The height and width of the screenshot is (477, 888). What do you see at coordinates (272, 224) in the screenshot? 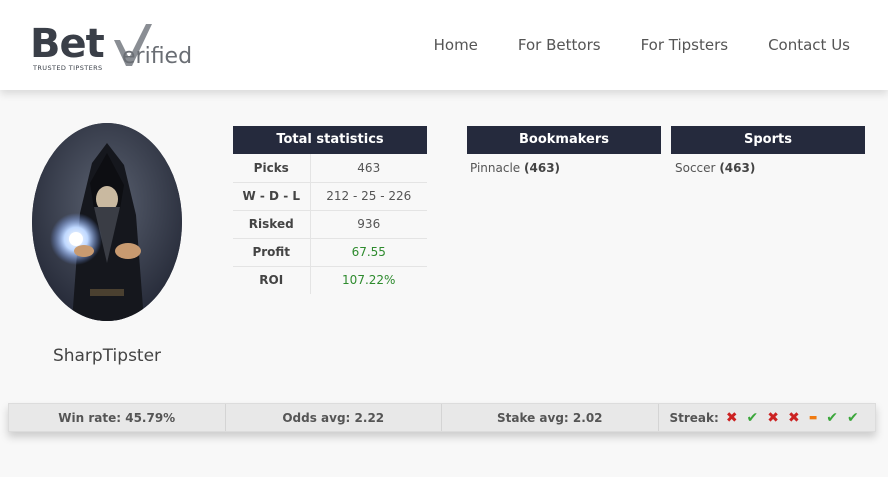
I see `stat-label: Risked` at bounding box center [272, 224].